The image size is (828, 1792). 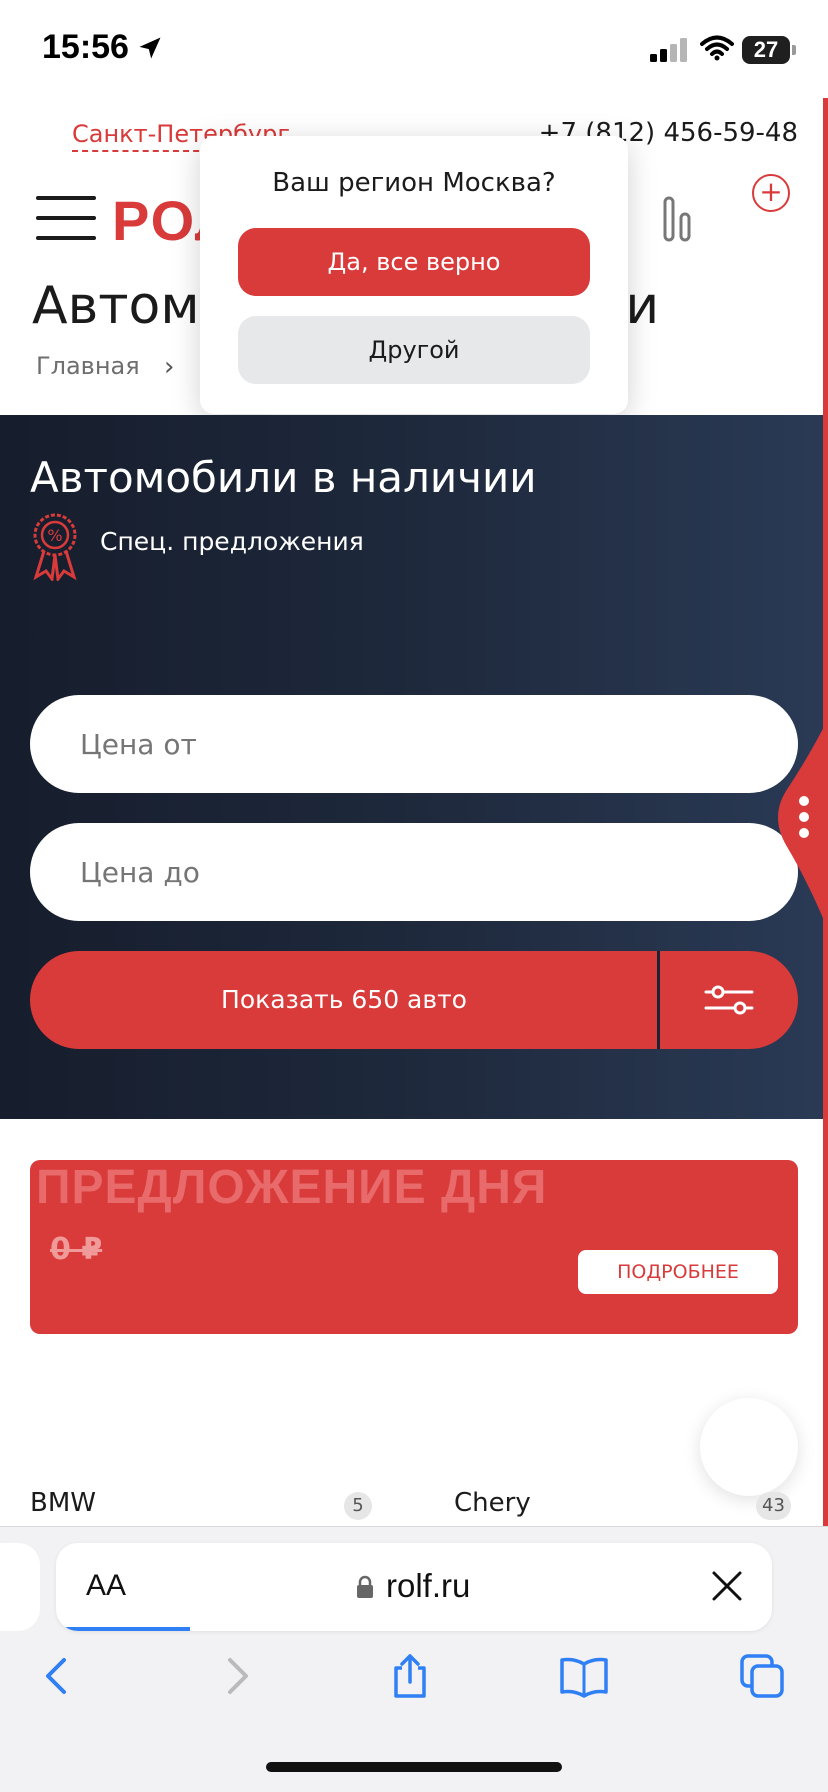 What do you see at coordinates (63, 1503) in the screenshot?
I see `brand-item-bmw: BMW` at bounding box center [63, 1503].